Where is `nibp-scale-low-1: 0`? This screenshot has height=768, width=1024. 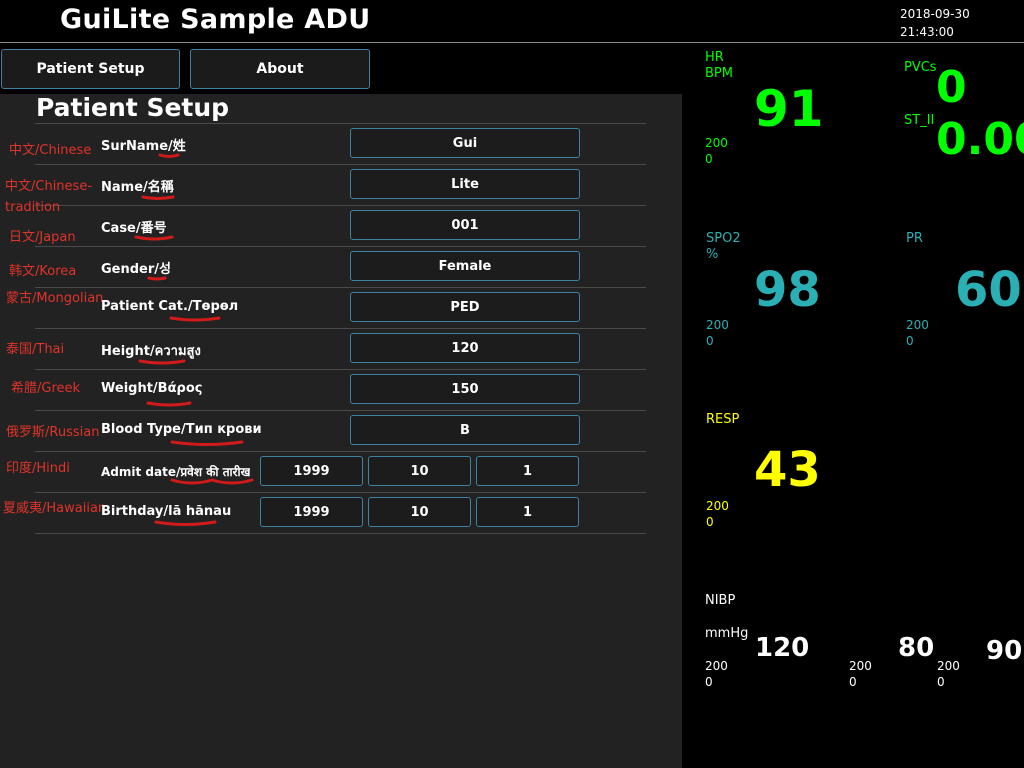
nibp-scale-low-1: 0 is located at coordinates (709, 682).